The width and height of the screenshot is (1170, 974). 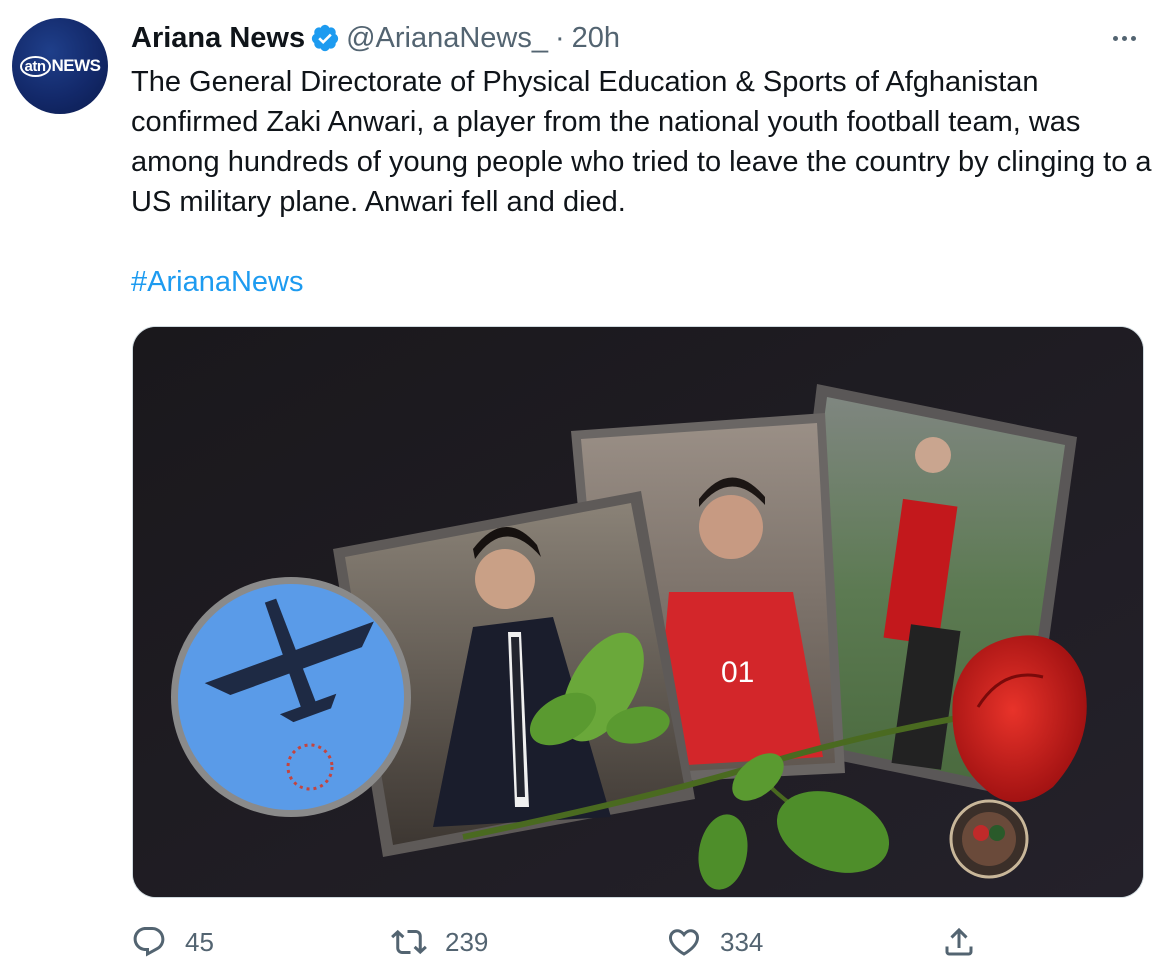 I want to click on like-count: 334, so click(x=742, y=941).